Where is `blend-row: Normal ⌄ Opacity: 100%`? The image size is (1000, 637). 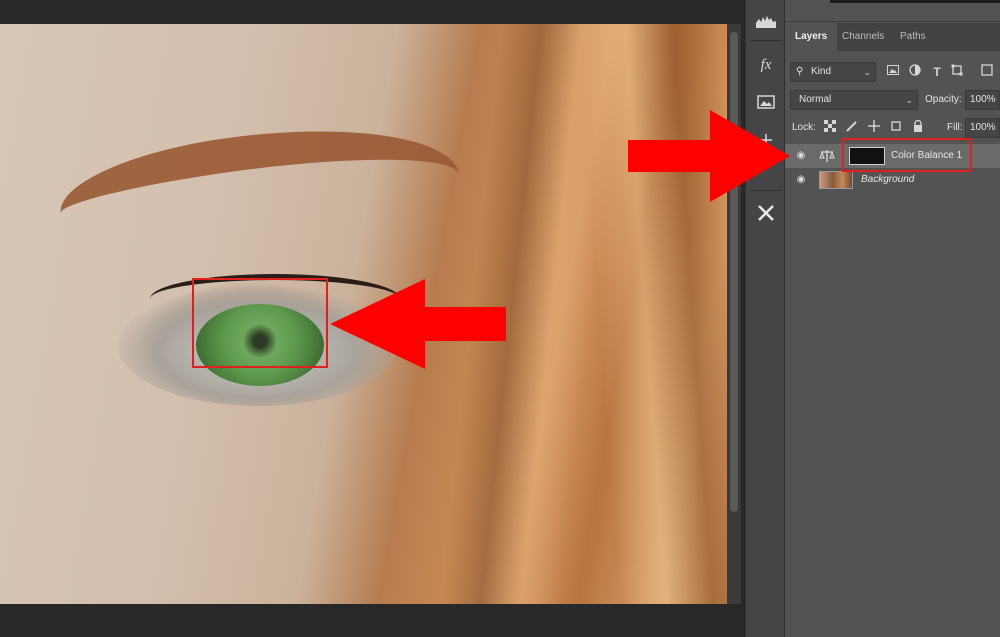 blend-row: Normal ⌄ Opacity: 100% is located at coordinates (892, 101).